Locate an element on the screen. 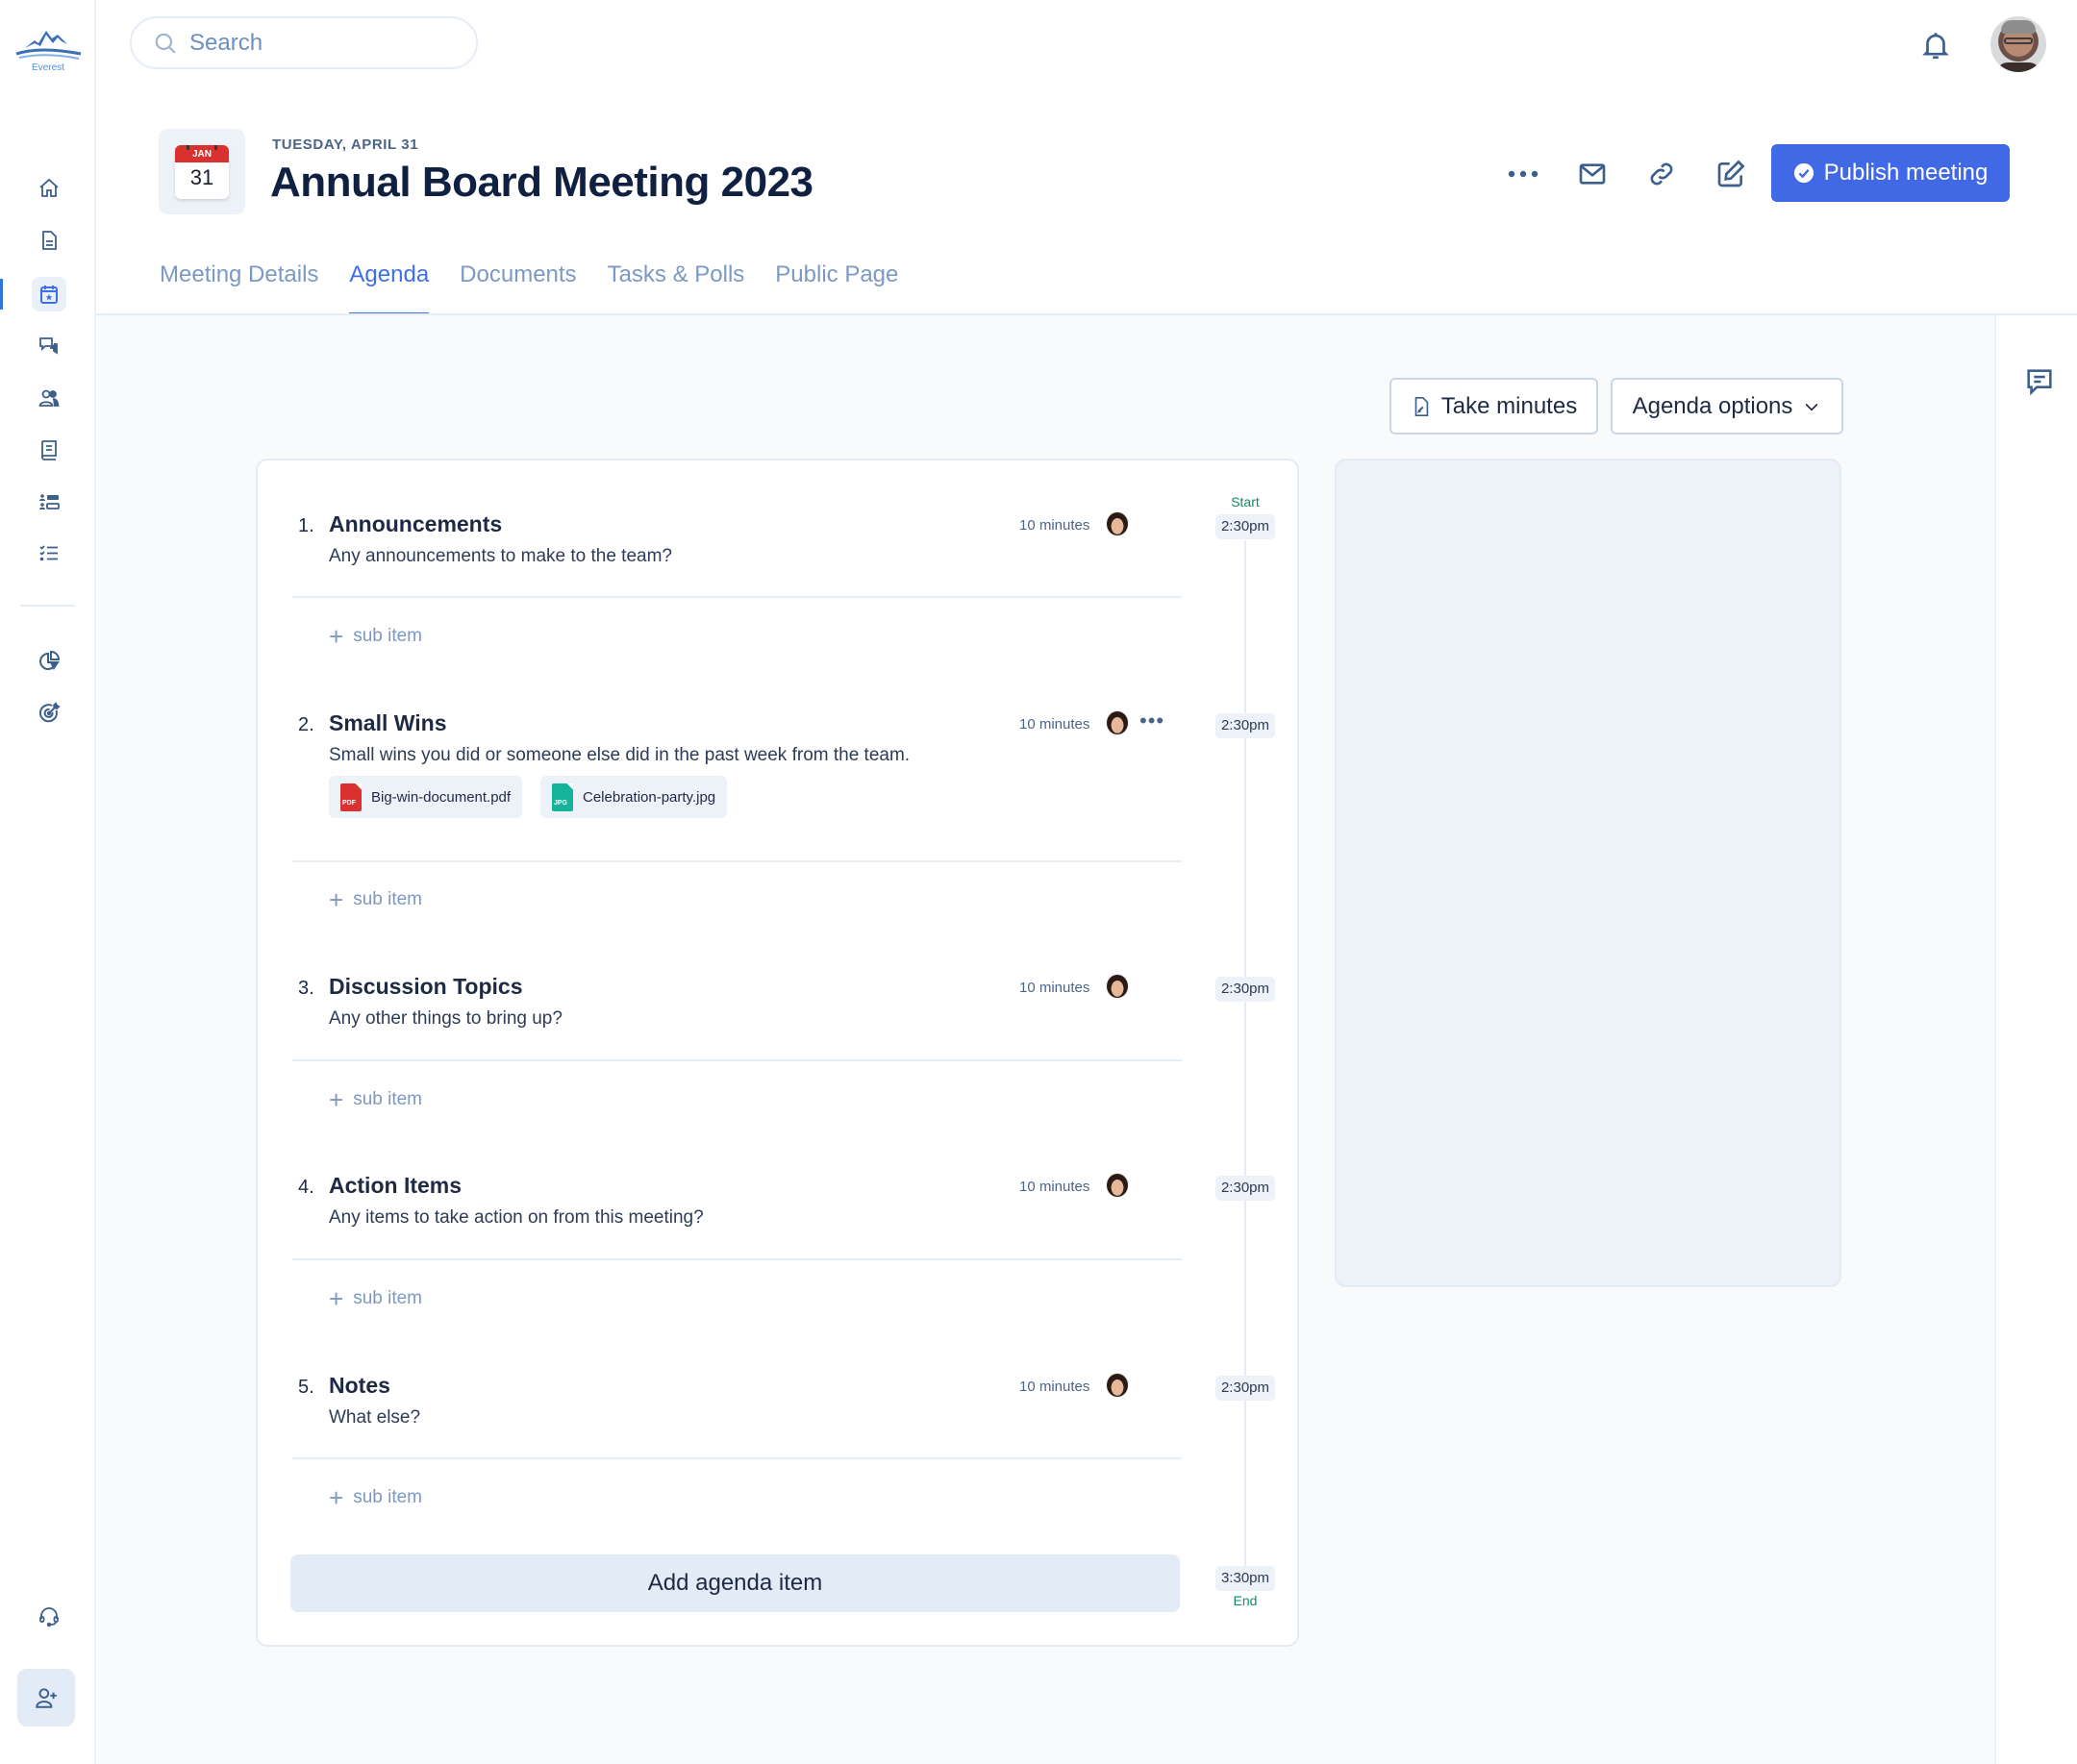  take-minutes-button: Take minutes is located at coordinates (1493, 406).